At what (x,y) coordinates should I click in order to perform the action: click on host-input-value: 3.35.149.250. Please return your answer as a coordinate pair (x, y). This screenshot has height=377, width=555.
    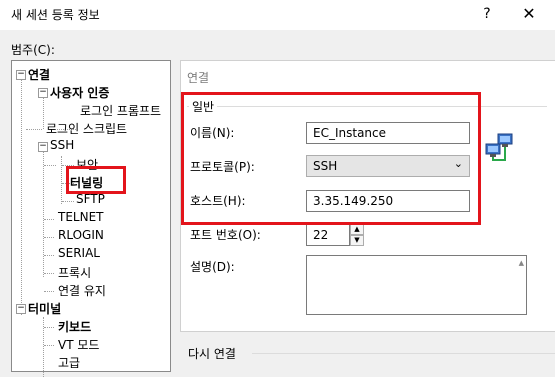
    Looking at the image, I should click on (353, 201).